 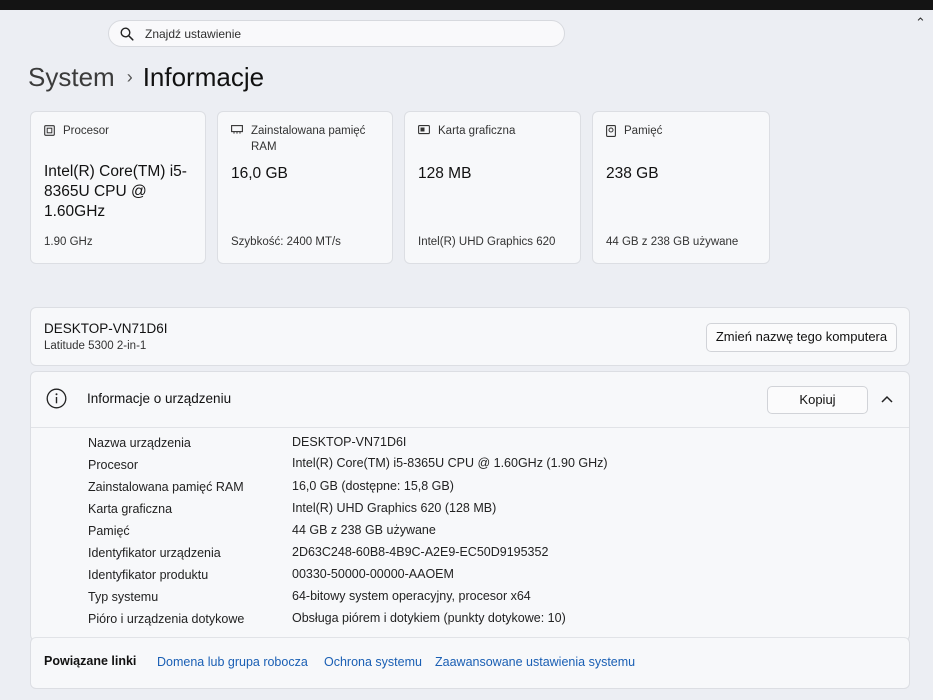 I want to click on link-advanced-settings: Zaawansowane ustawienia systemu, so click(x=535, y=662).